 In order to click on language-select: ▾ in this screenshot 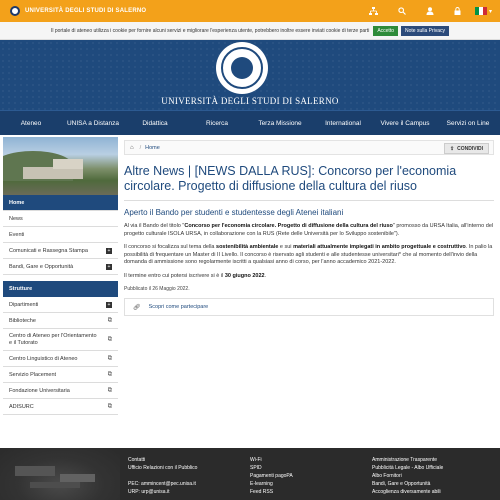, I will do `click(483, 11)`.